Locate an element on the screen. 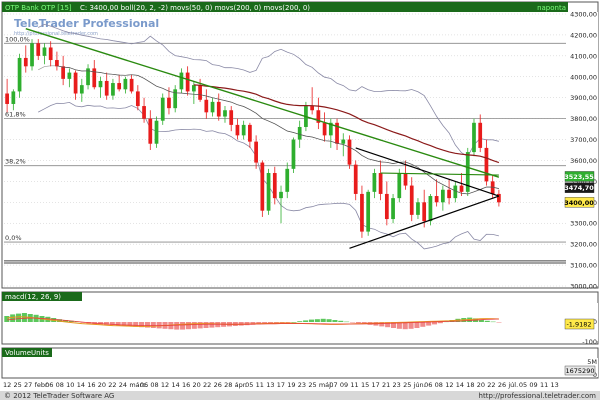 This screenshot has height=400, width=600. macd-panel-frame is located at coordinates (300, 318).